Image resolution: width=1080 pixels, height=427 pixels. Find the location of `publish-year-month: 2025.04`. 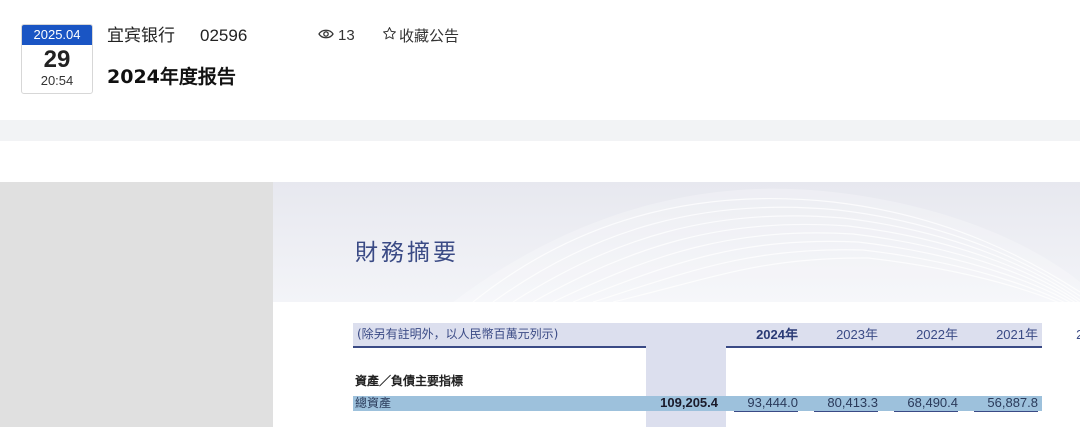

publish-year-month: 2025.04 is located at coordinates (57, 35).